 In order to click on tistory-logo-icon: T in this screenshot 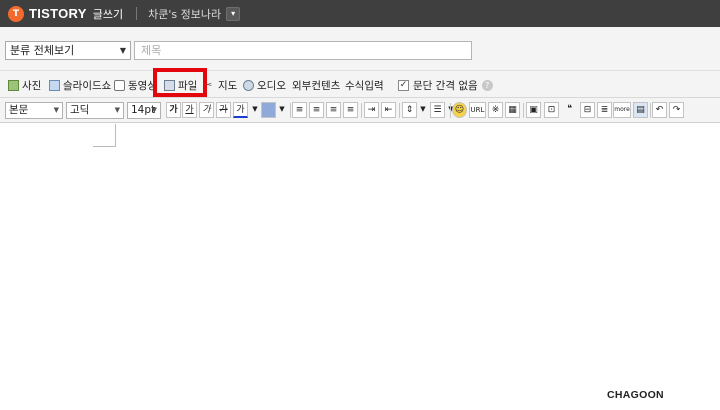, I will do `click(16, 13)`.